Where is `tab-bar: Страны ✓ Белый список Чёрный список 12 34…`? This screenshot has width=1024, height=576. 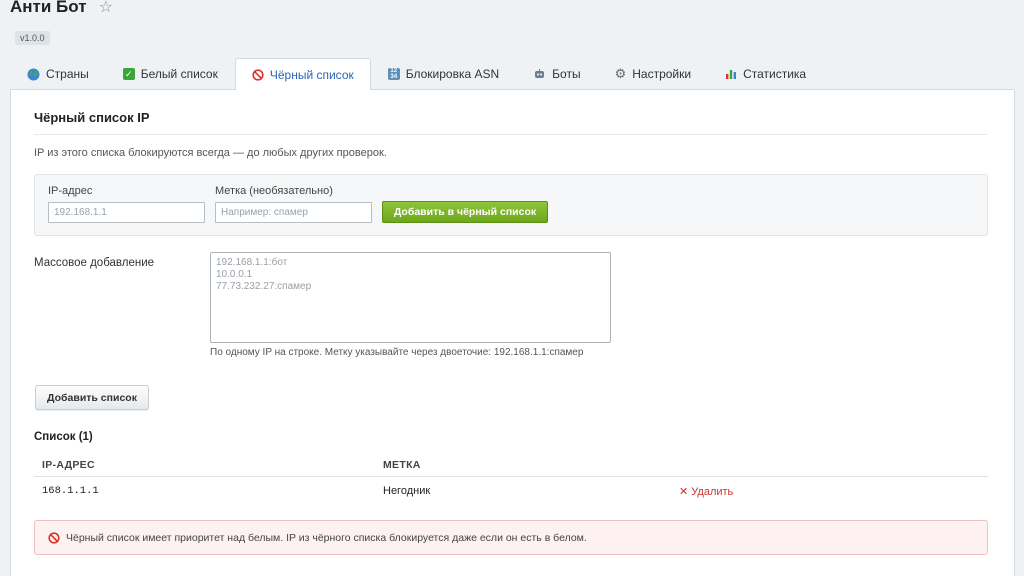 tab-bar: Страны ✓ Белый список Чёрный список 12 34… is located at coordinates (416, 74).